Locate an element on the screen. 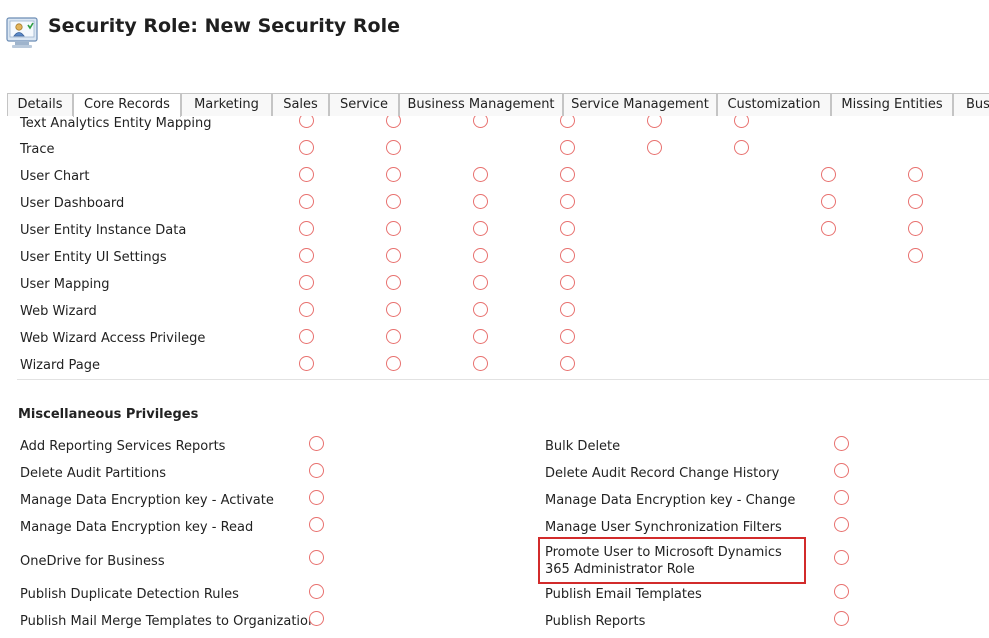 This screenshot has height=638, width=989. entity-row-label: Web Wizard Access Privilege is located at coordinates (113, 338).